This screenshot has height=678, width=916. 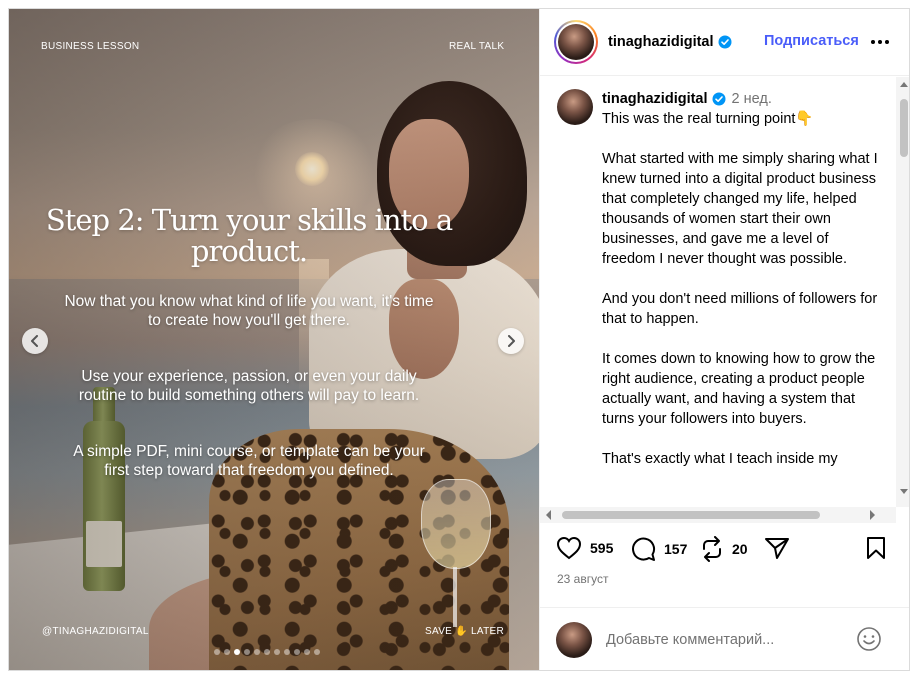 What do you see at coordinates (724, 549) in the screenshot?
I see `repost-button: 20` at bounding box center [724, 549].